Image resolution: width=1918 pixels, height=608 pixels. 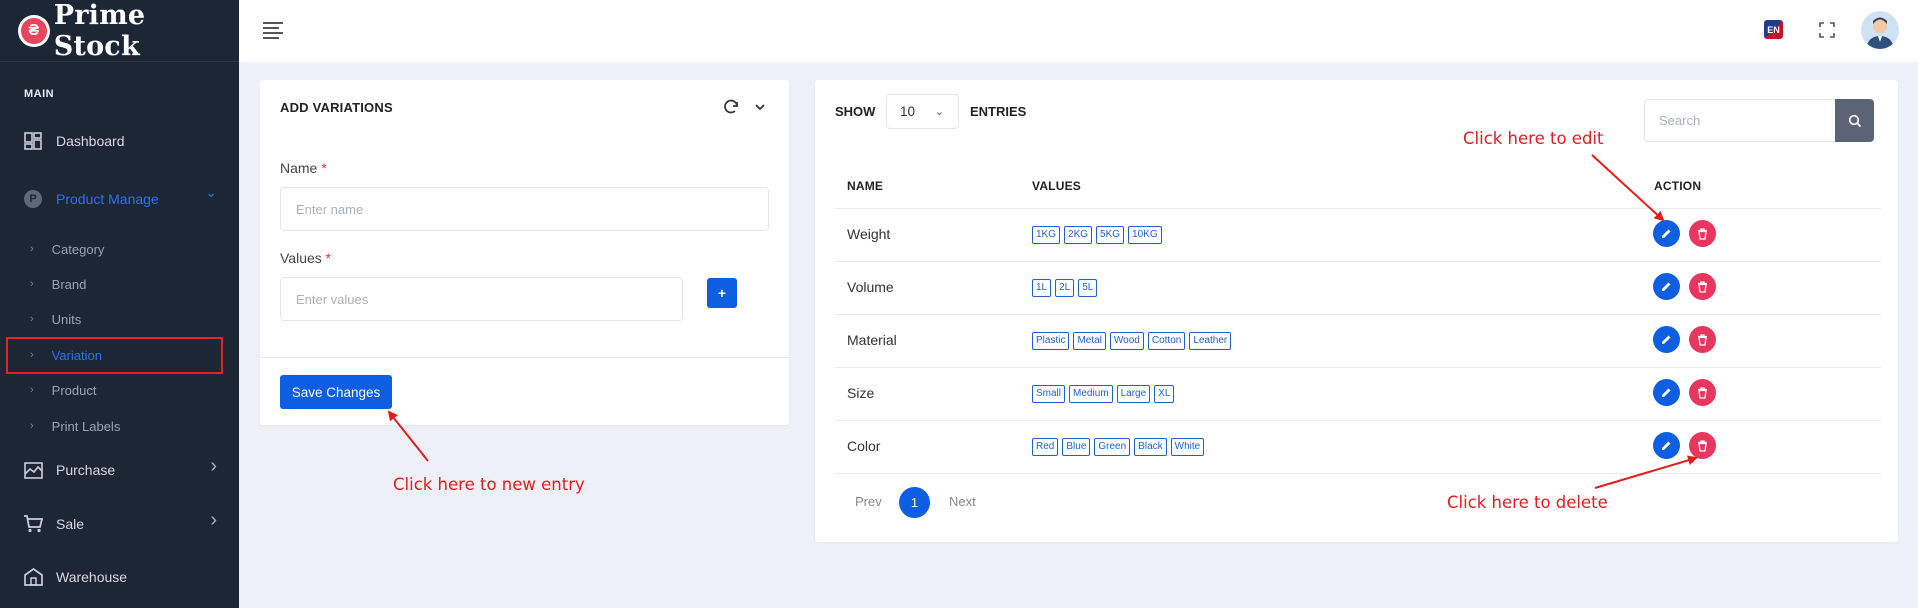 What do you see at coordinates (914, 502) in the screenshot?
I see `pagination-page-1: 1` at bounding box center [914, 502].